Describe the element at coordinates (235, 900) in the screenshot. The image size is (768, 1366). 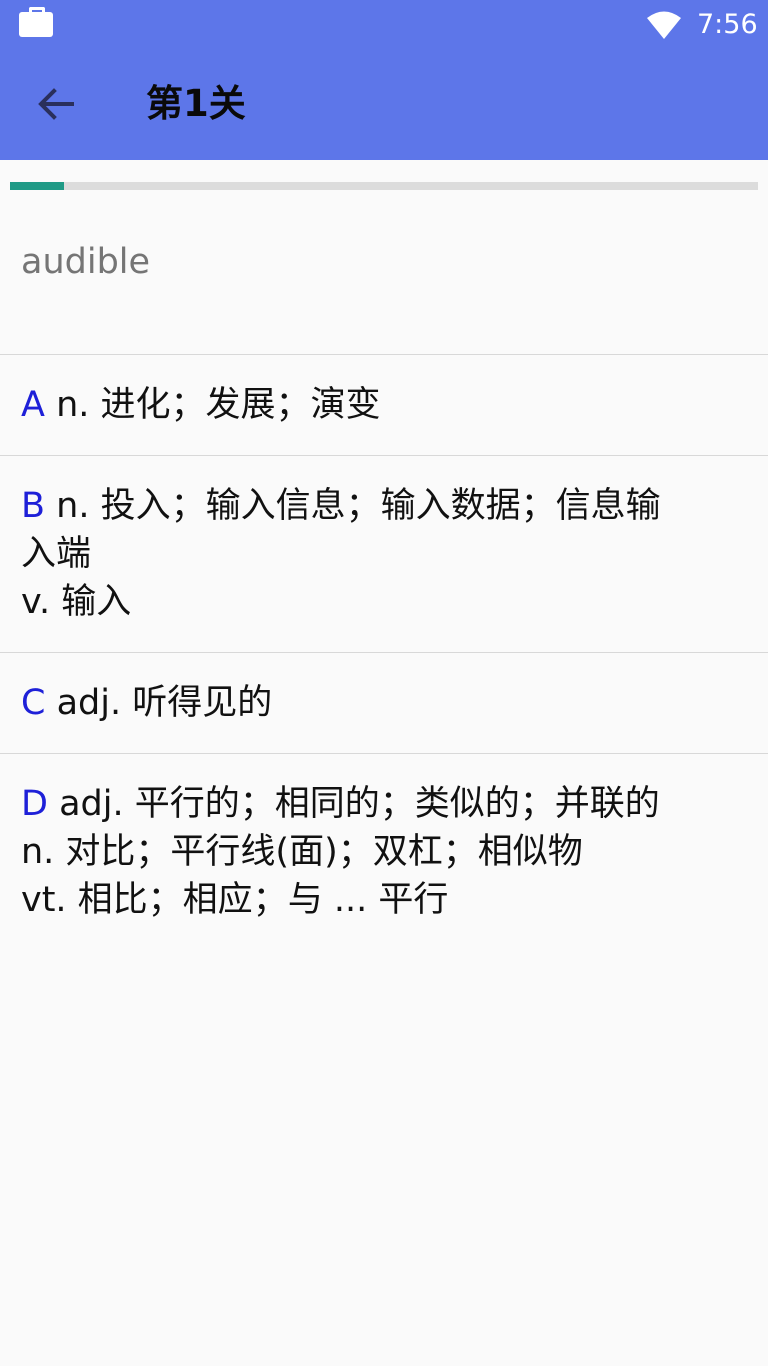
I see `option-d-line-3: vt. 相比；相应；与 ... 平行` at that location.